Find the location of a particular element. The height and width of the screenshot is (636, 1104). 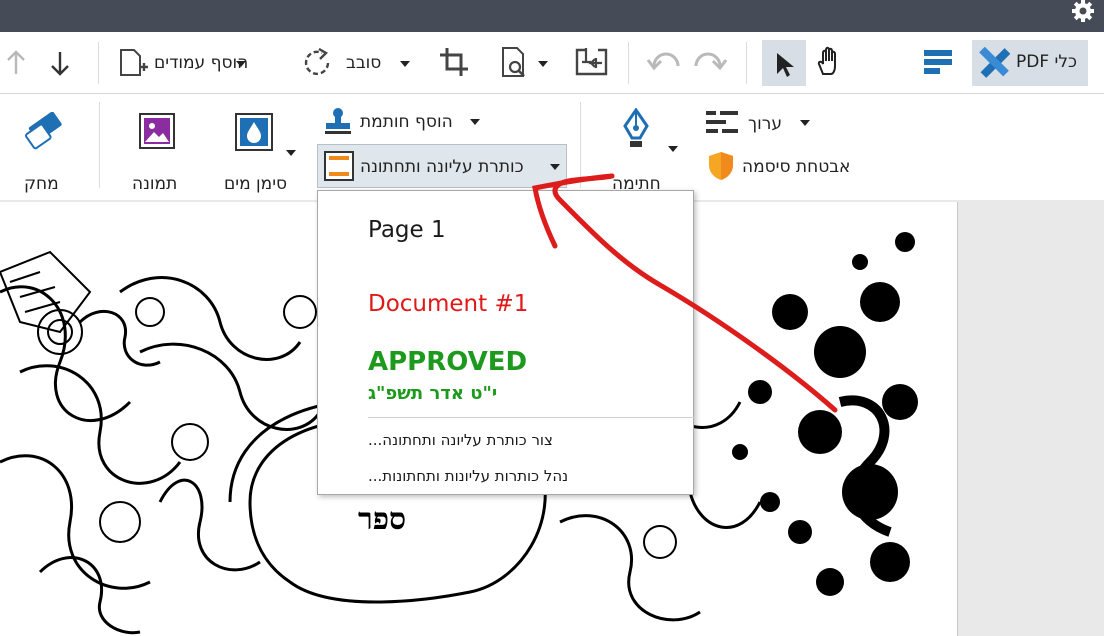

add-stamp-button: הוסף חותמת is located at coordinates (405, 122).